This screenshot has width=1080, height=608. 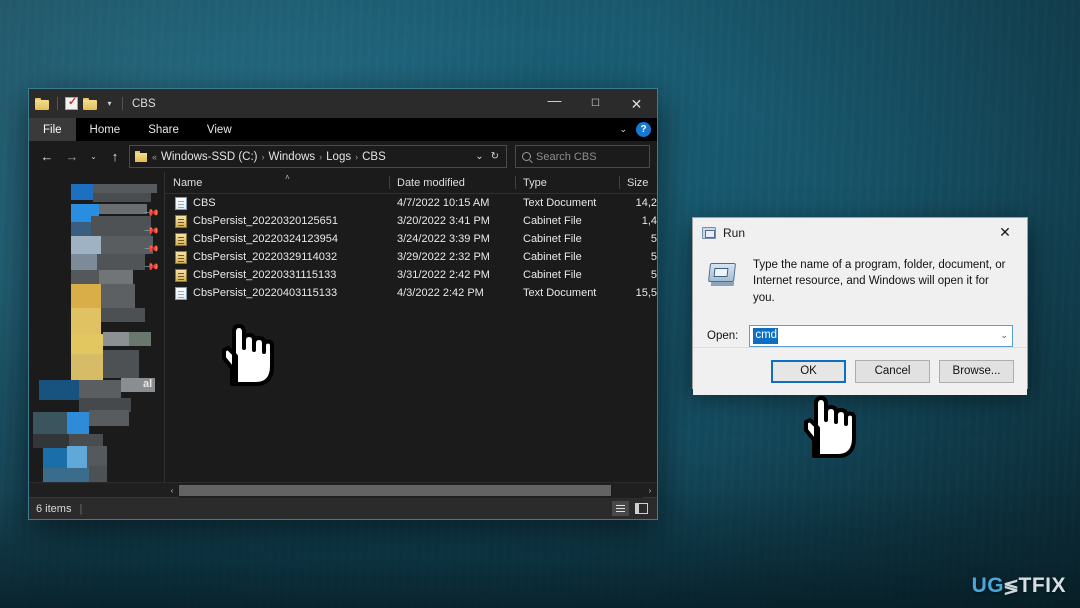 I want to click on column-header-name: Name ˄, so click(x=277, y=182).